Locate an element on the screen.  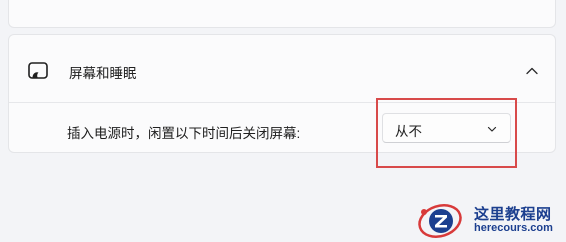
chevron-up-icon is located at coordinates (532, 71).